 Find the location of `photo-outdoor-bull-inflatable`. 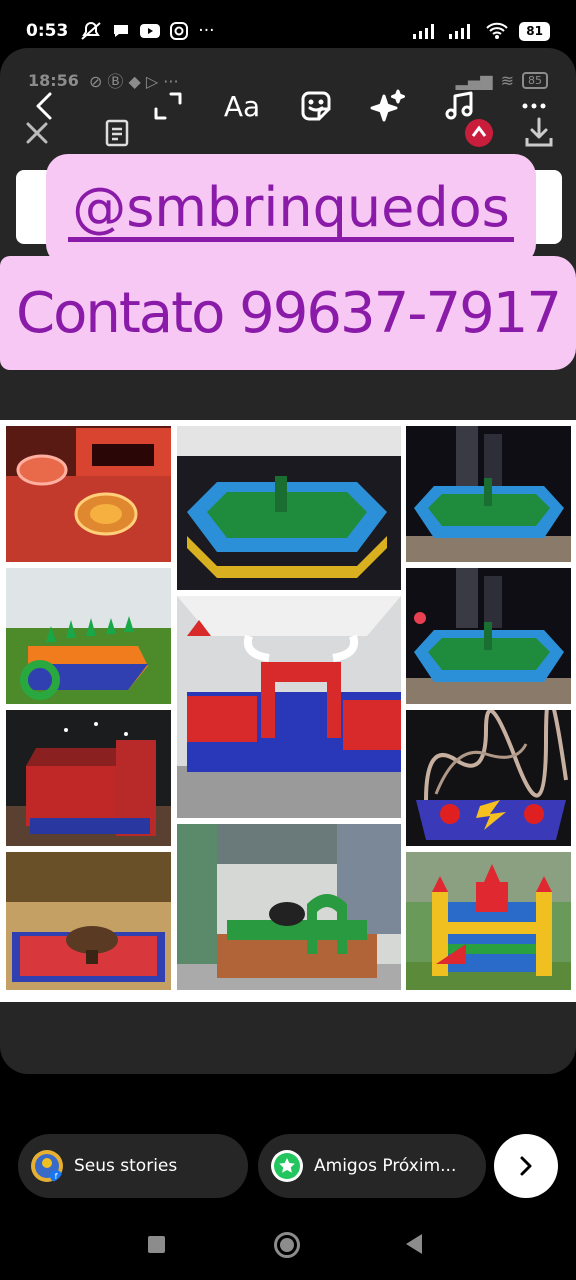

photo-outdoor-bull-inflatable is located at coordinates (289, 907).